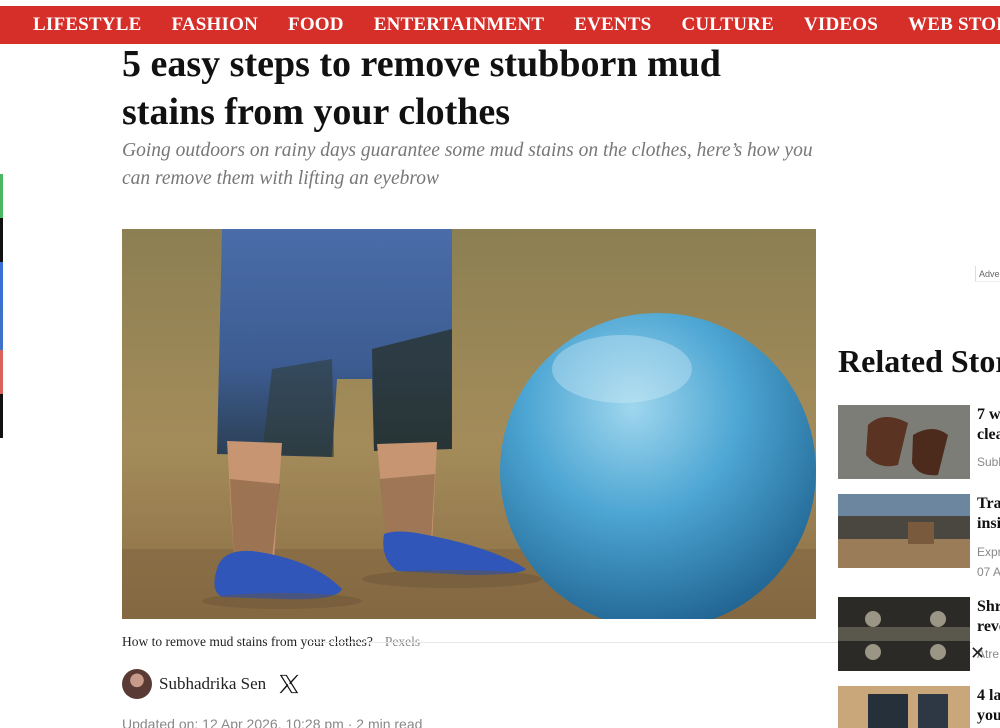 Image resolution: width=1000 pixels, height=728 pixels. What do you see at coordinates (841, 25) in the screenshot?
I see `nav-item-videos: VIDEOS` at bounding box center [841, 25].